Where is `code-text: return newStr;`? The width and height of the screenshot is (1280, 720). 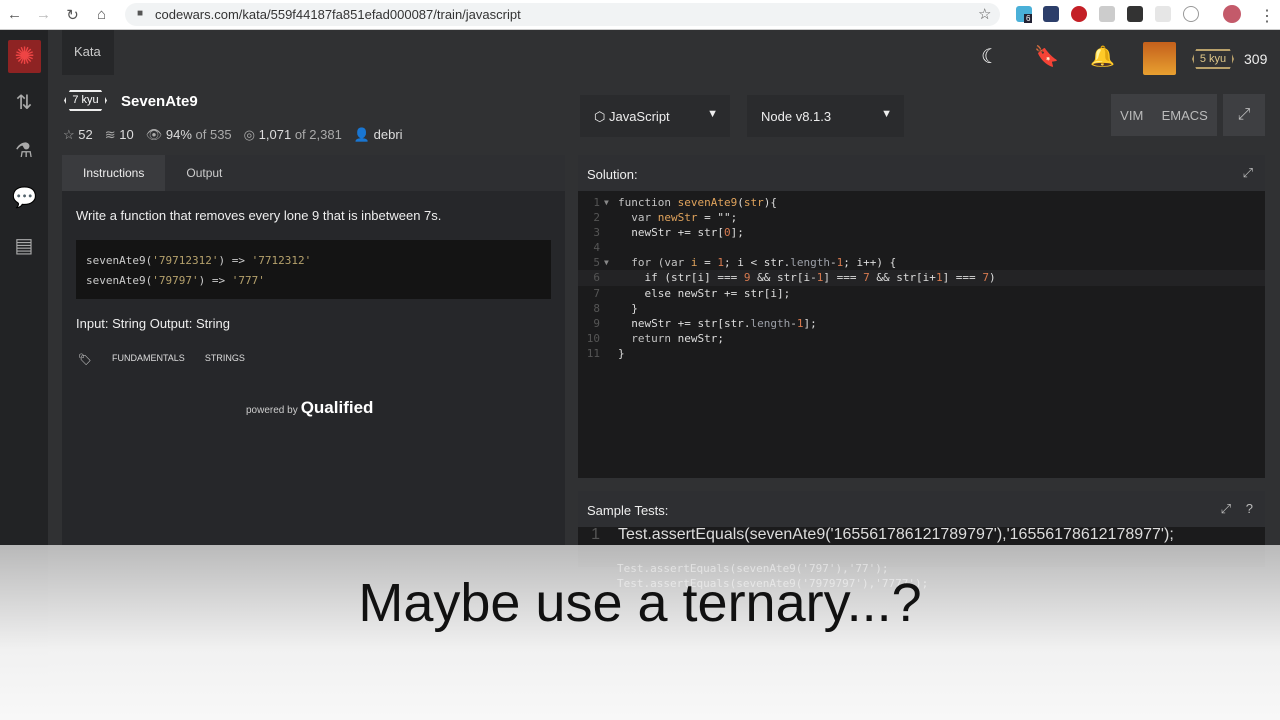 code-text: return newStr; is located at coordinates (671, 338).